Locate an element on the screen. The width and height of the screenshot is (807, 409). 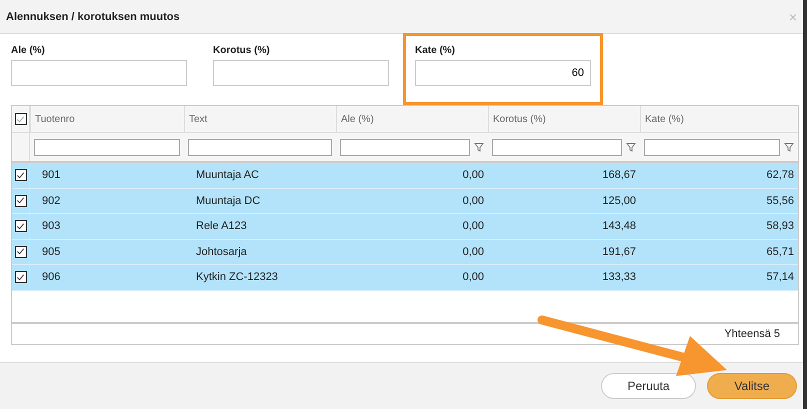
table-cell: 55,56 is located at coordinates (780, 200).